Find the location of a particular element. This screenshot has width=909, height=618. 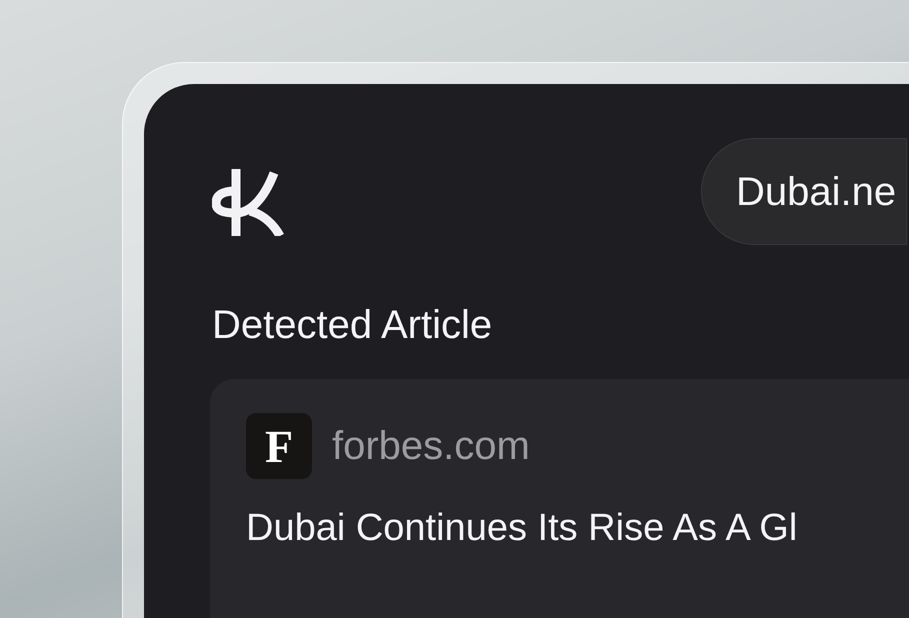

source-logo-icon: F is located at coordinates (279, 446).